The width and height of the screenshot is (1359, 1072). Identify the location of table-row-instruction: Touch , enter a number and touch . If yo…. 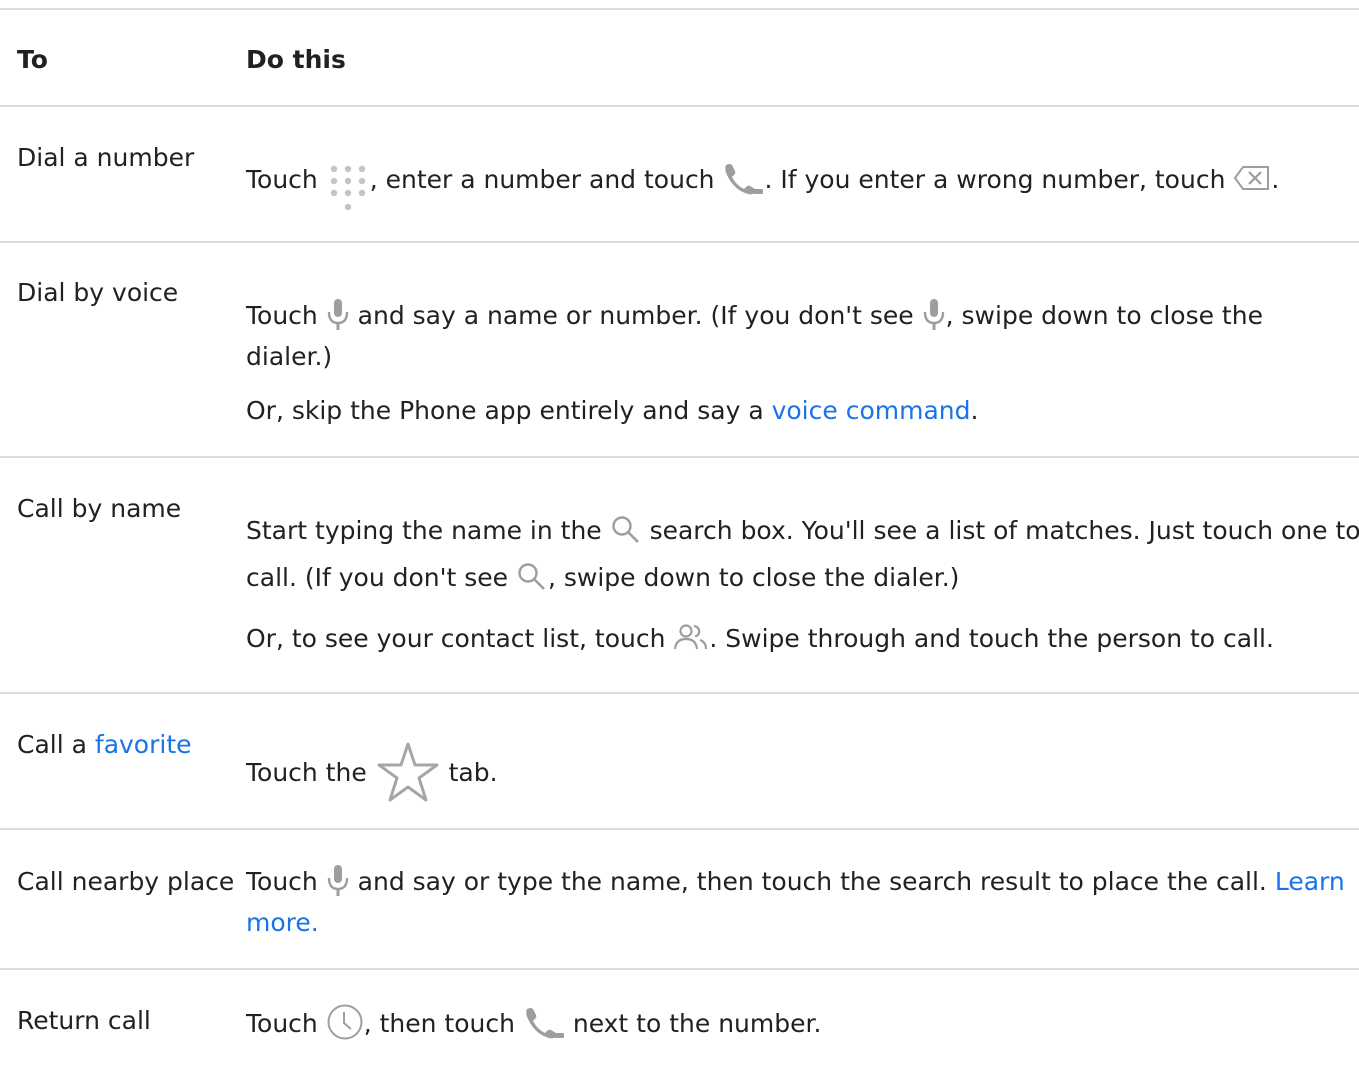
(762, 182).